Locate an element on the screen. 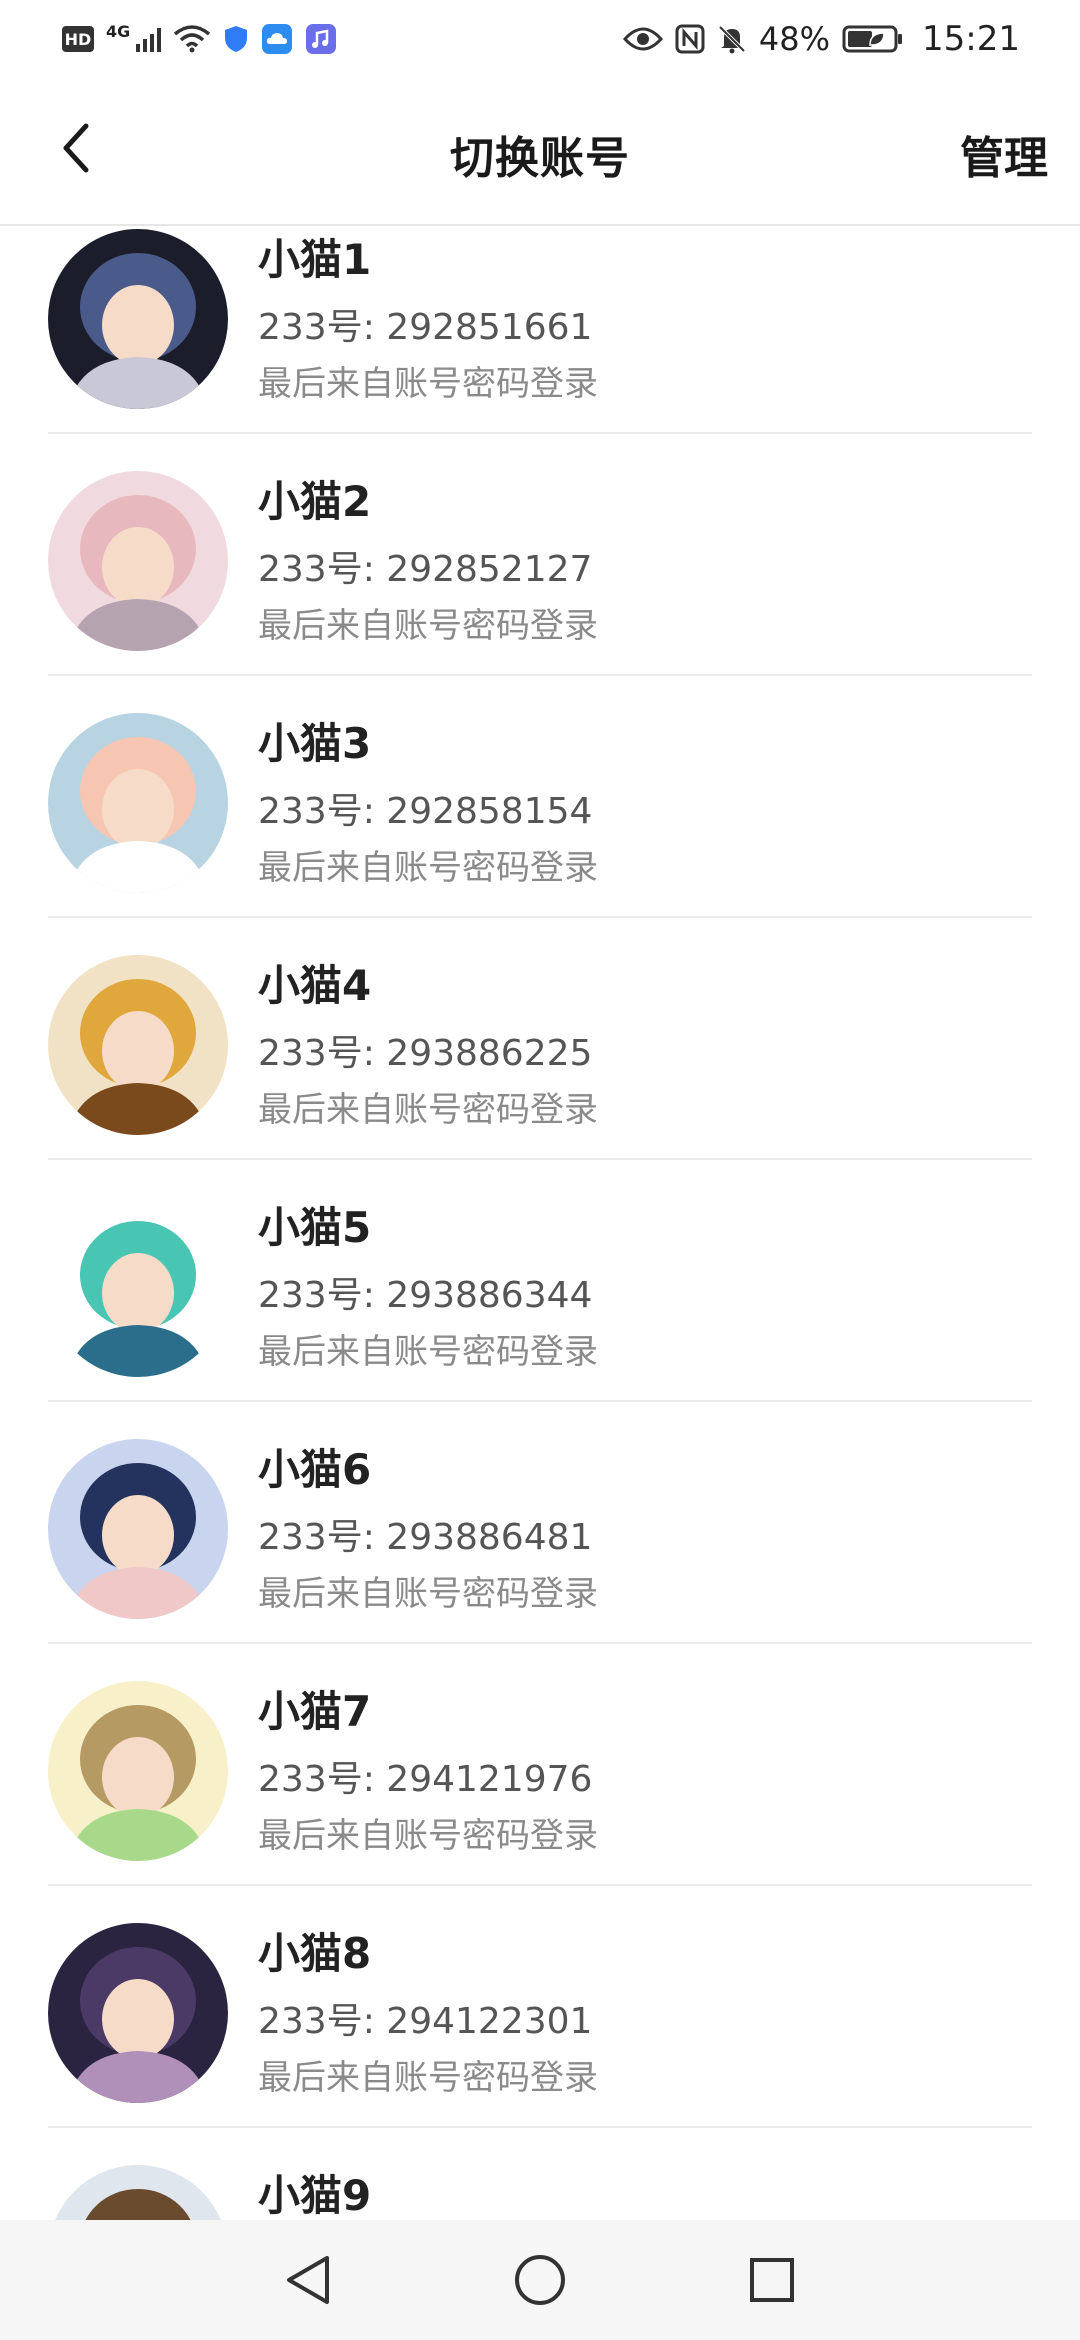 Image resolution: width=1080 pixels, height=2340 pixels. status-left: HD 4G is located at coordinates (199, 38).